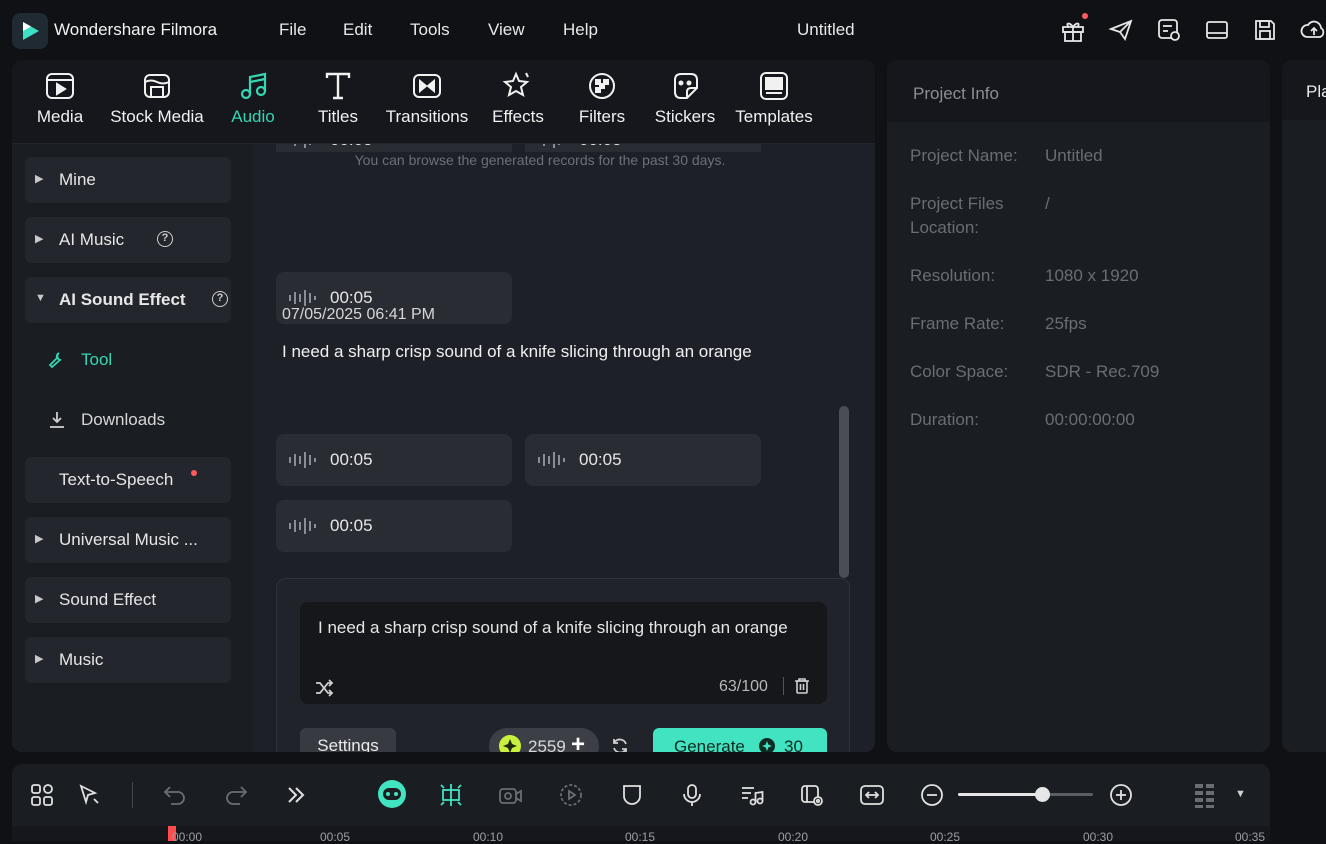 This screenshot has height=844, width=1326. What do you see at coordinates (774, 105) in the screenshot?
I see `tab-templates: Templates` at bounding box center [774, 105].